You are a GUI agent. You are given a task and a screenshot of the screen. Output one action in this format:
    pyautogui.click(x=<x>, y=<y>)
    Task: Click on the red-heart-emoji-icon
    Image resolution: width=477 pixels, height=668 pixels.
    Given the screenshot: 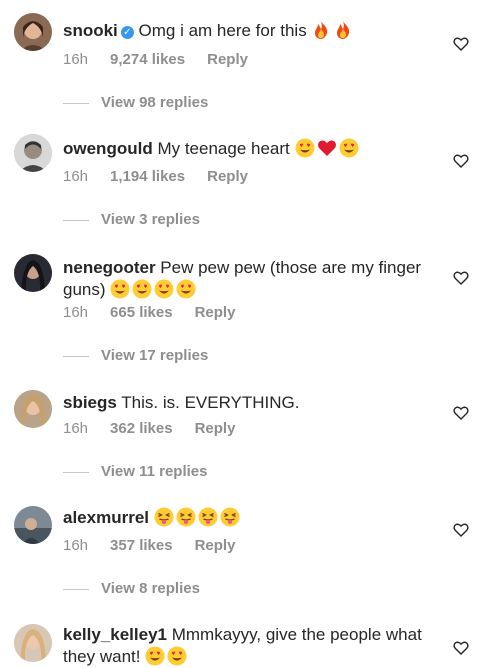 What is the action you would take?
    pyautogui.click(x=327, y=148)
    